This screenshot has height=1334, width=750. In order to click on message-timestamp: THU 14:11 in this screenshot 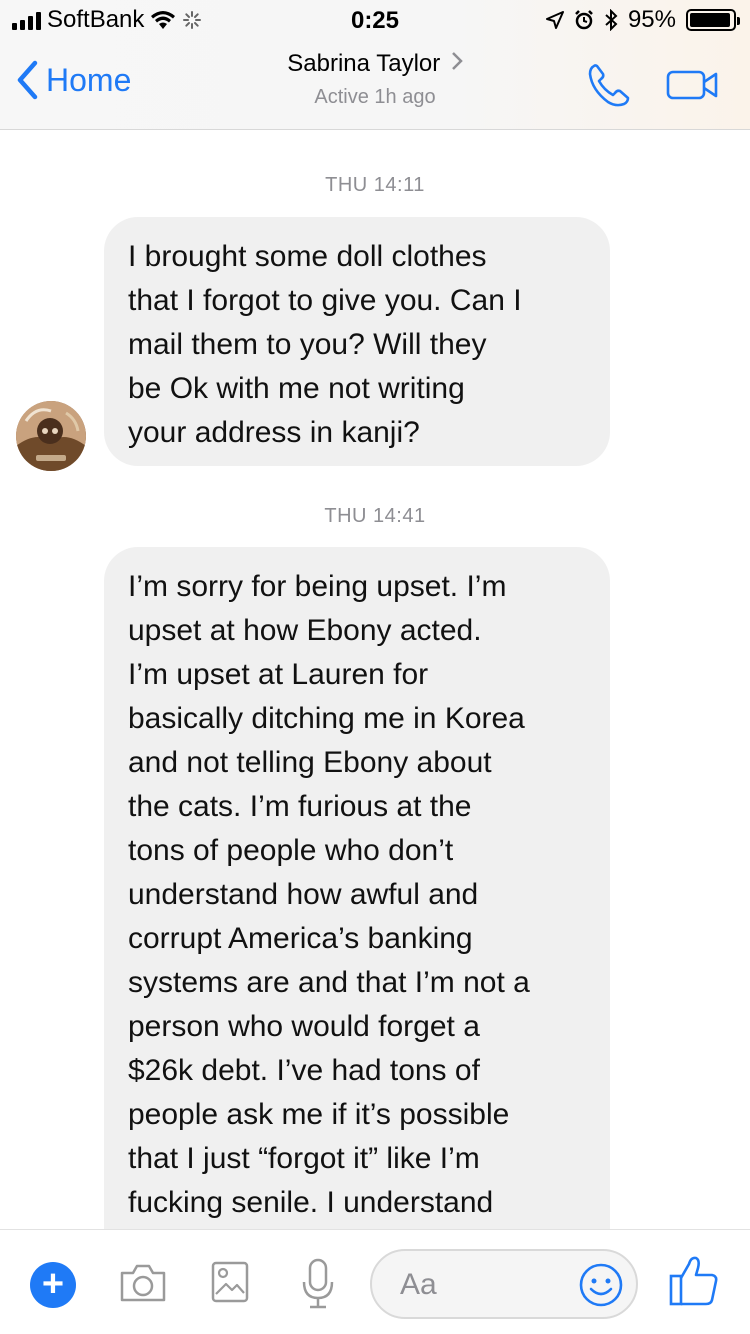, I will do `click(375, 185)`.